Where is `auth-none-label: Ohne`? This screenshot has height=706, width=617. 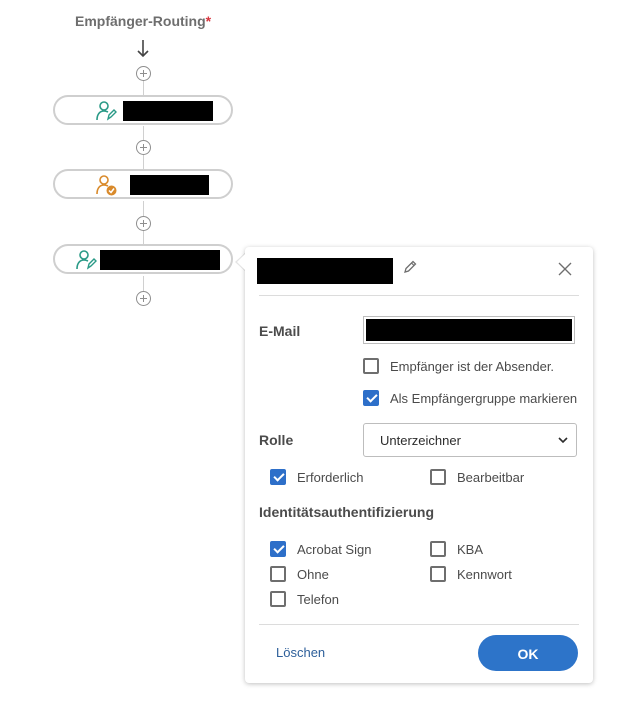 auth-none-label: Ohne is located at coordinates (313, 574).